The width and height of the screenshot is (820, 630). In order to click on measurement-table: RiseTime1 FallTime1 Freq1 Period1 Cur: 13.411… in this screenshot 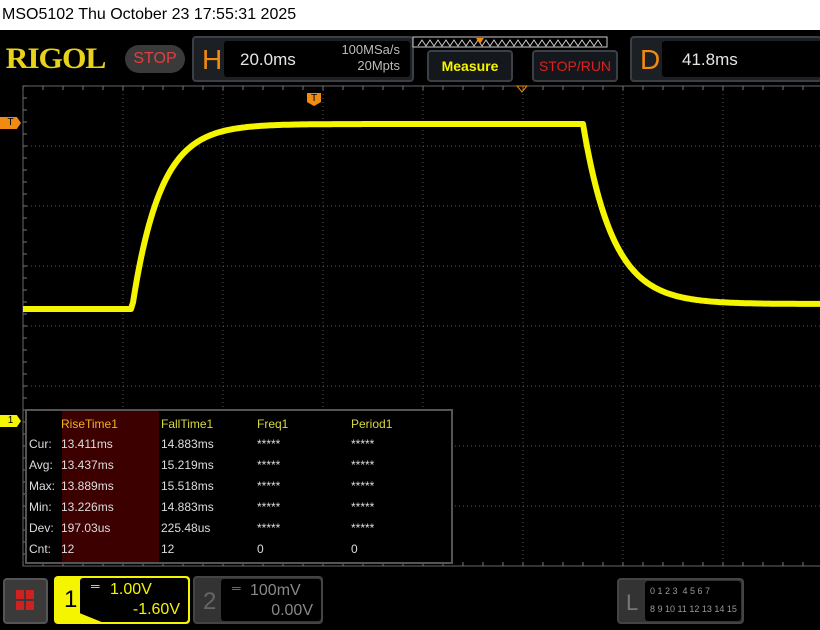, I will do `click(239, 486)`.